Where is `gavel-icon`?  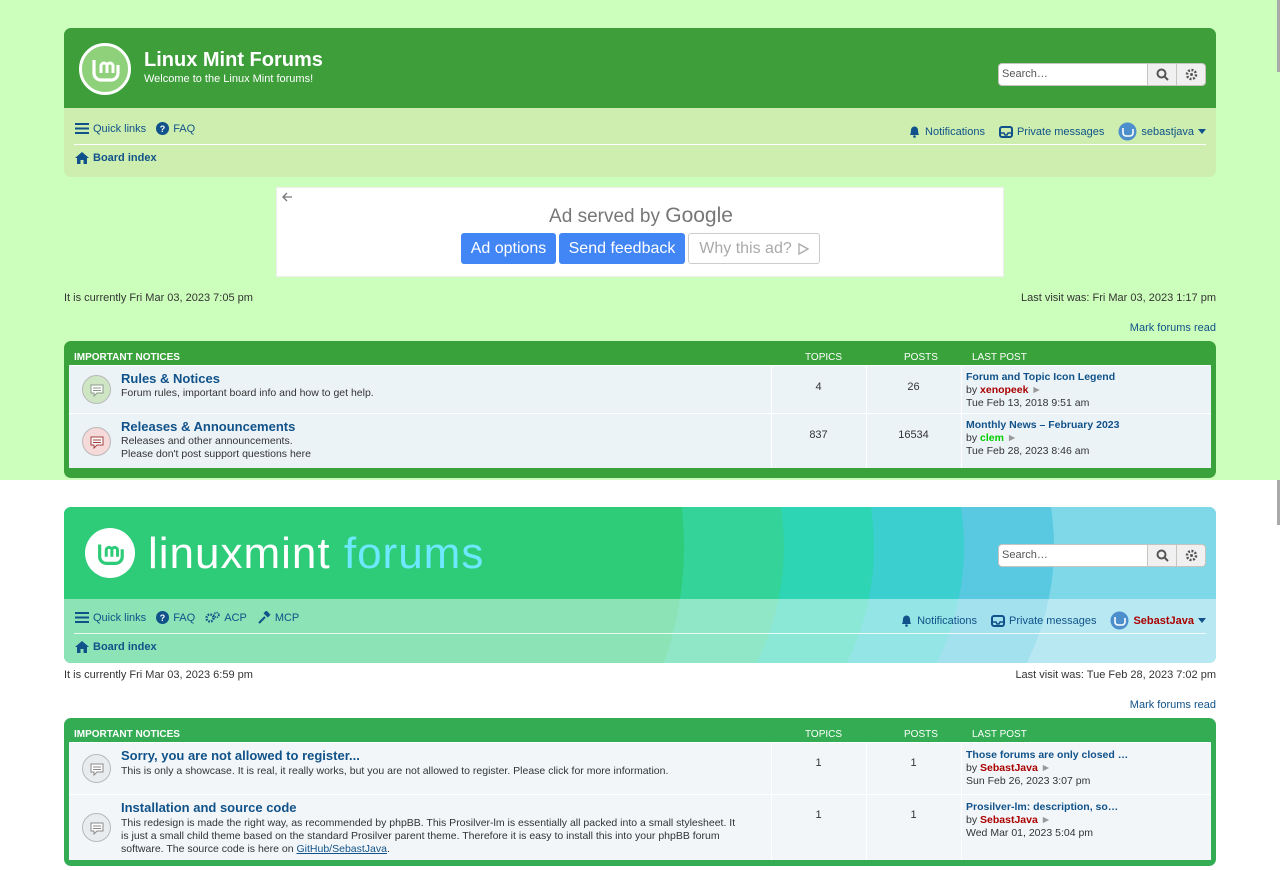
gavel-icon is located at coordinates (264, 617).